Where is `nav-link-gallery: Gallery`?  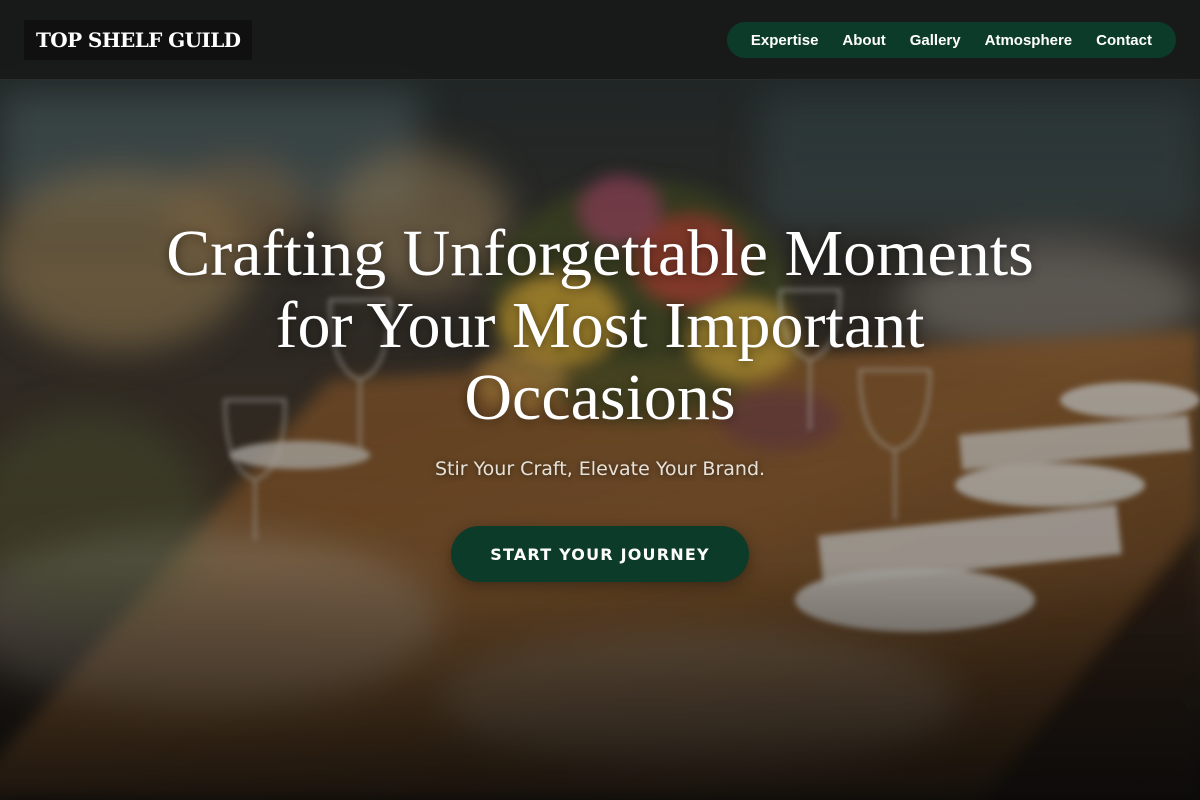
nav-link-gallery: Gallery is located at coordinates (935, 40).